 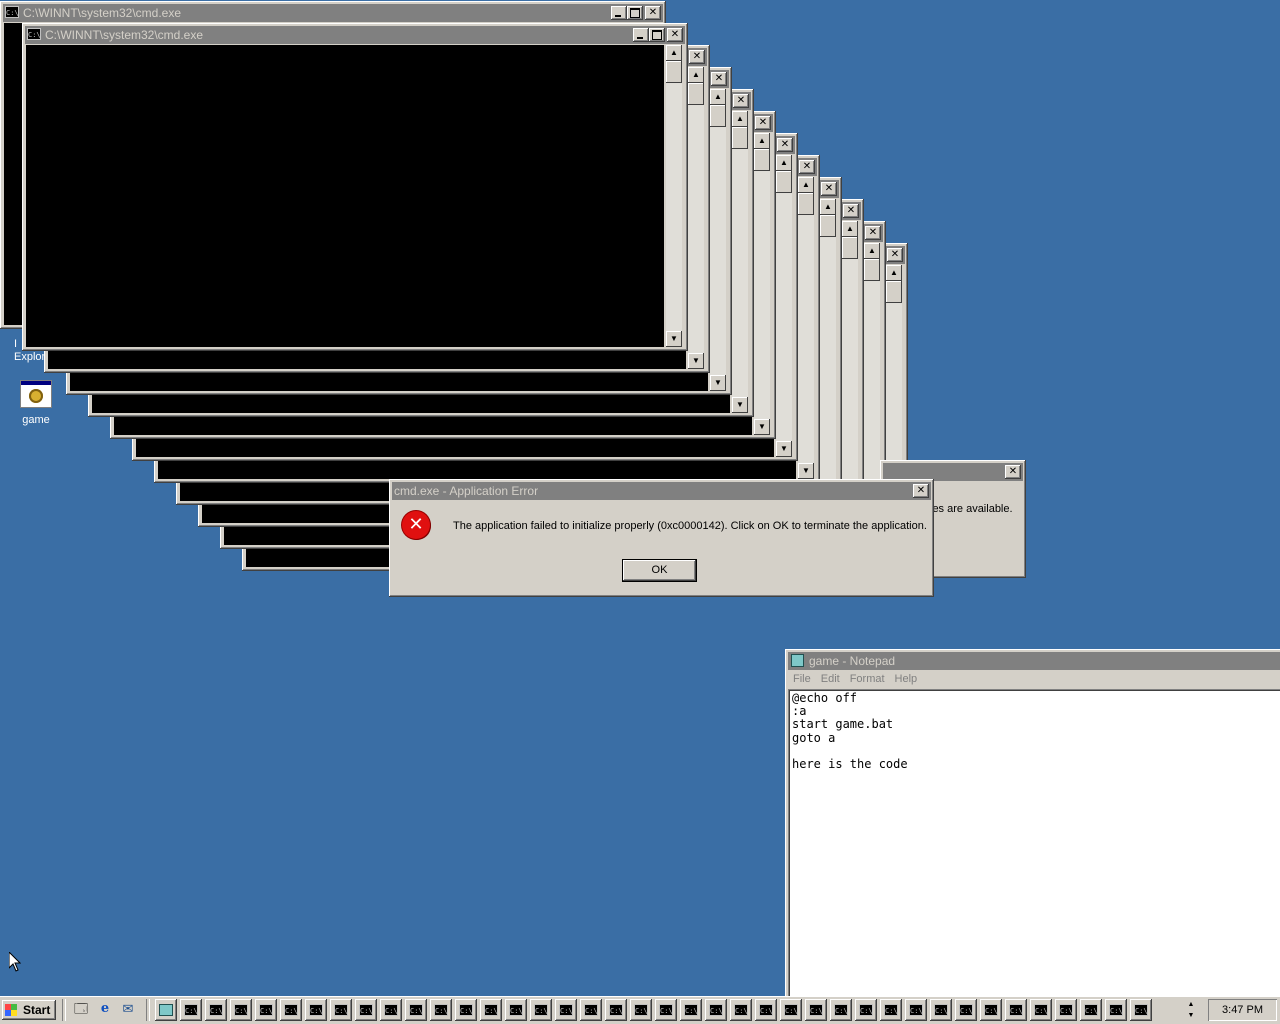 I want to click on menu-help: Help, so click(x=906, y=679).